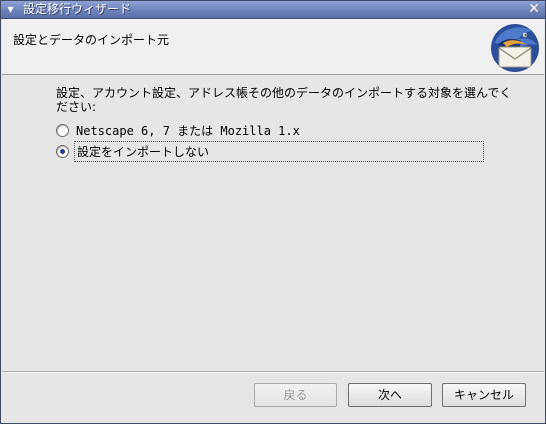 This screenshot has height=424, width=546. What do you see at coordinates (295, 395) in the screenshot?
I see `back-button: 戻る` at bounding box center [295, 395].